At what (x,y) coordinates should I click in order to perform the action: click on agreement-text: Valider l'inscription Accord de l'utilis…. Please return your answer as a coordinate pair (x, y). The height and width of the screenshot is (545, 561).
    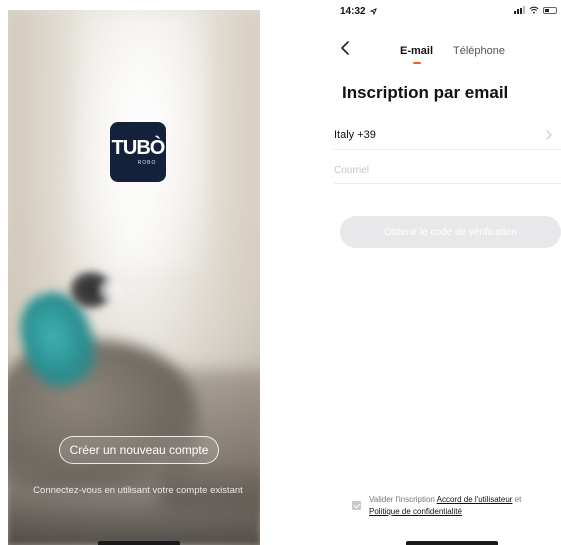
    Looking at the image, I should click on (445, 505).